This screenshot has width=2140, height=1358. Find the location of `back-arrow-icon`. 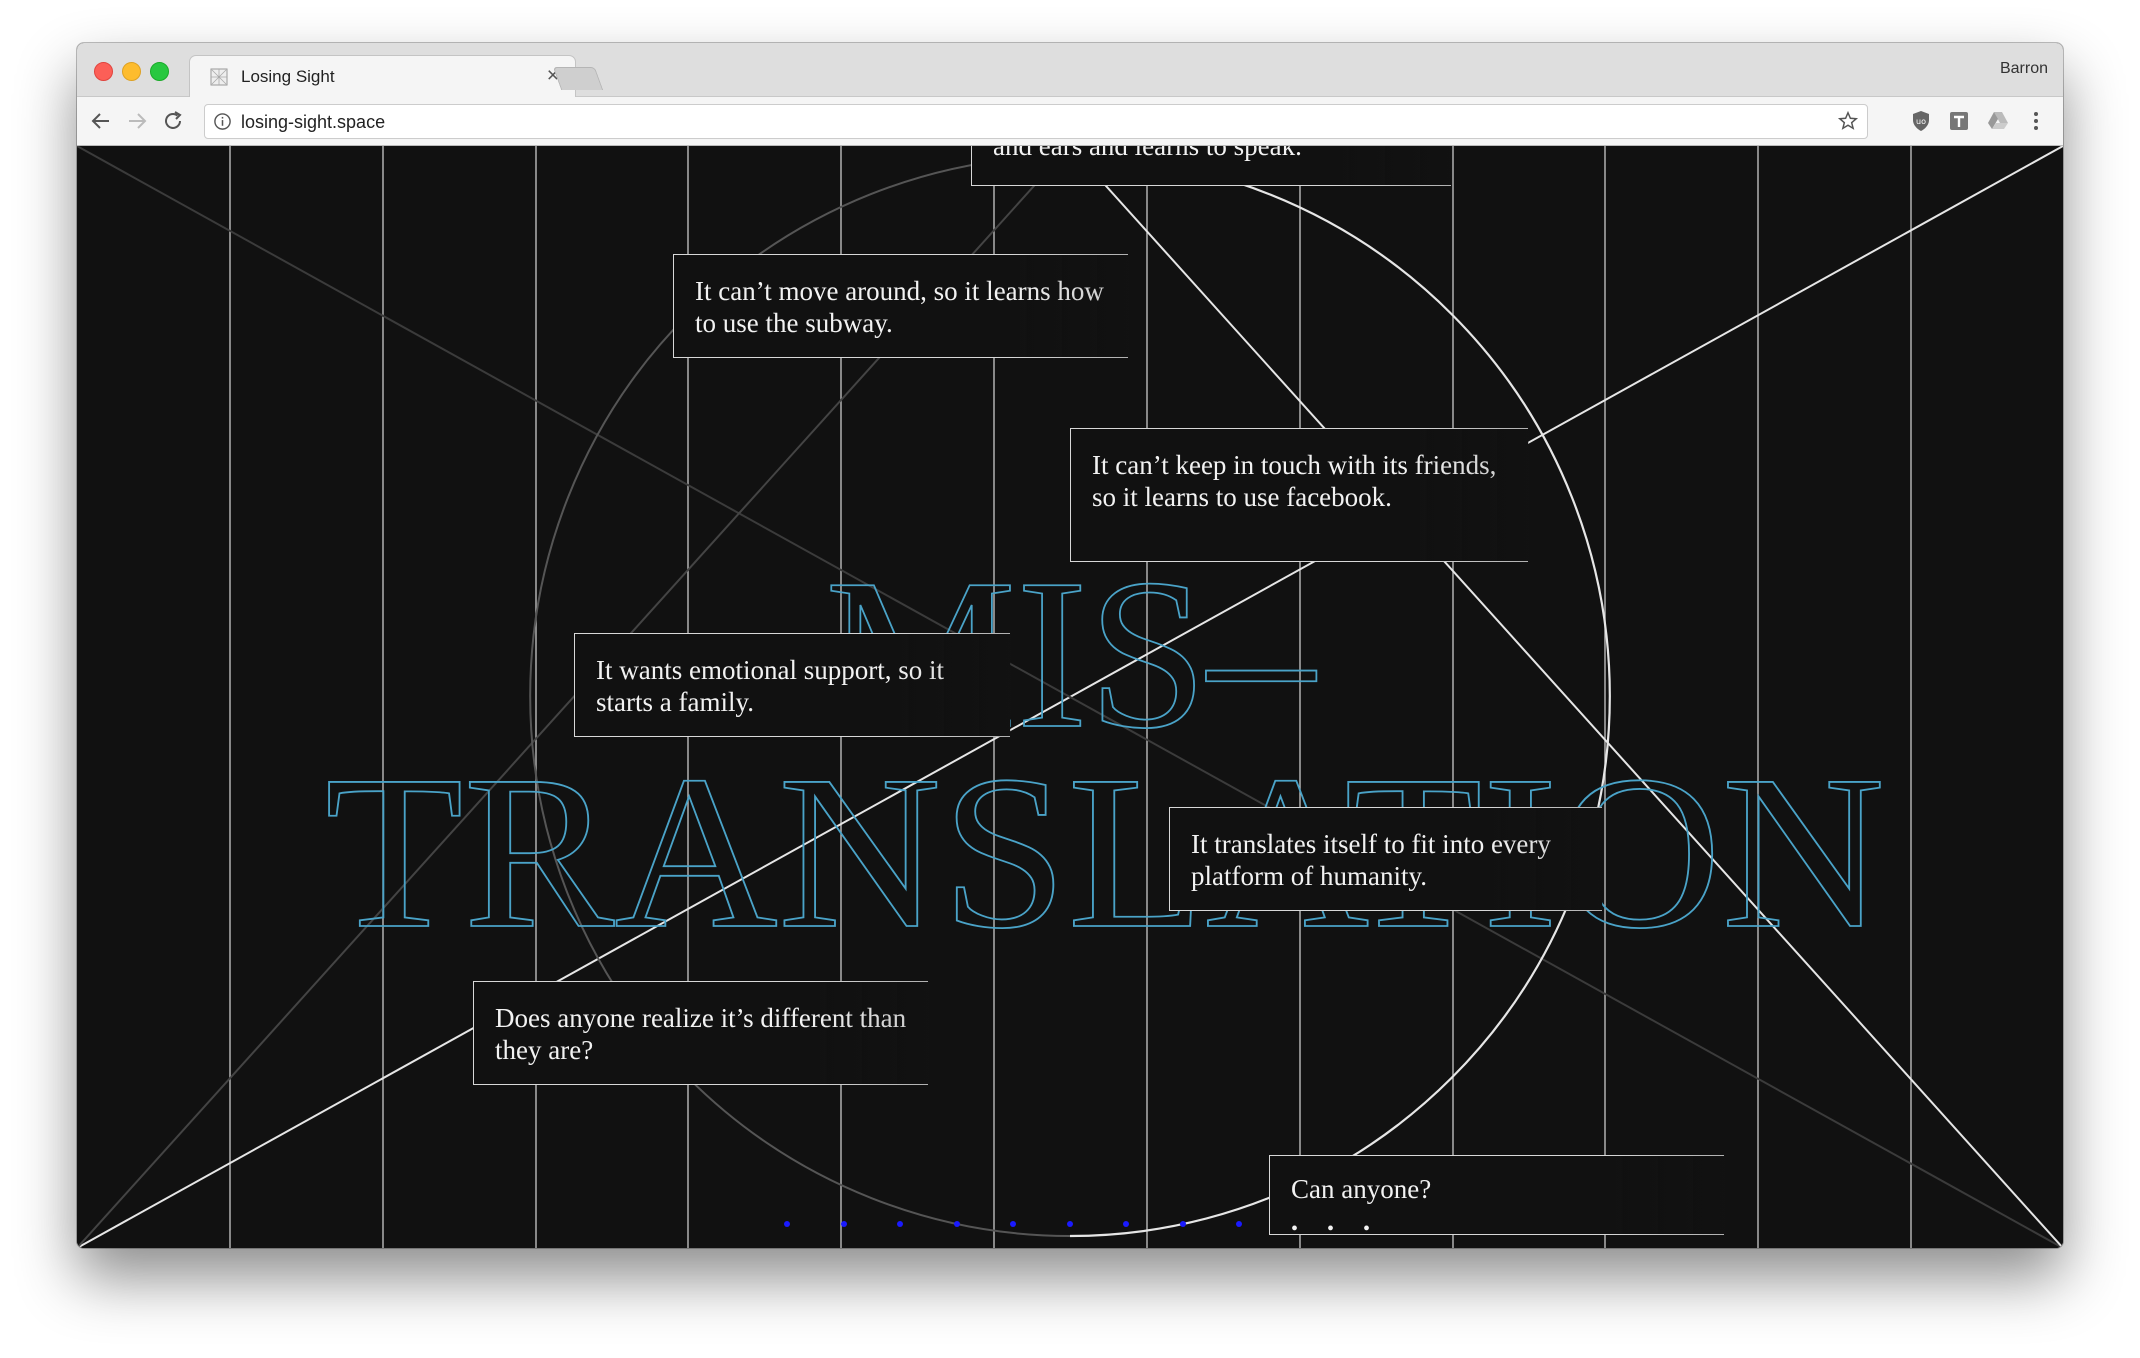

back-arrow-icon is located at coordinates (101, 121).